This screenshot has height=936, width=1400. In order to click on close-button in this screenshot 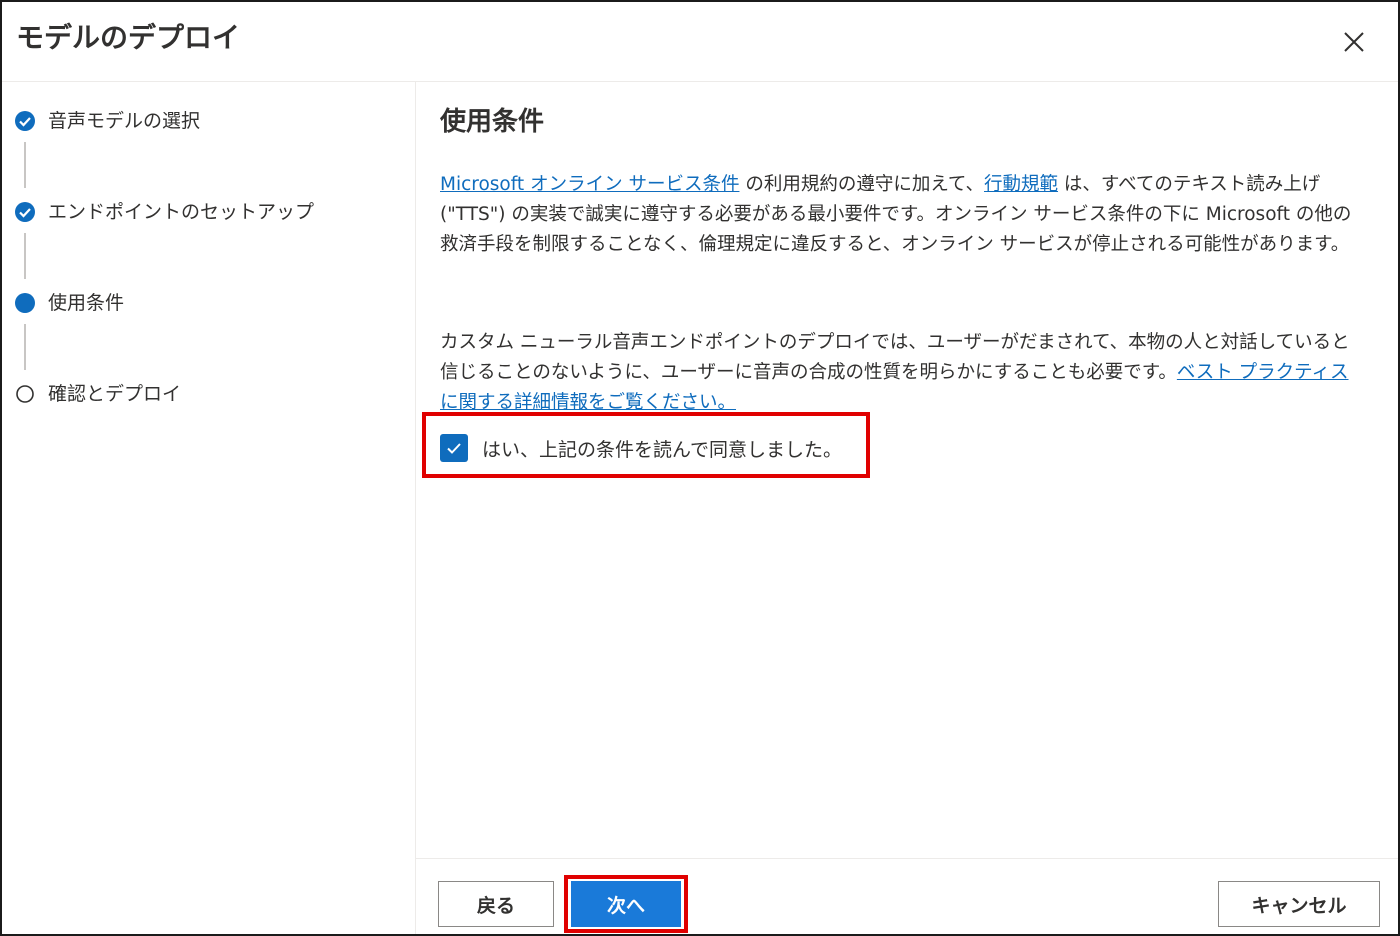, I will do `click(1354, 42)`.